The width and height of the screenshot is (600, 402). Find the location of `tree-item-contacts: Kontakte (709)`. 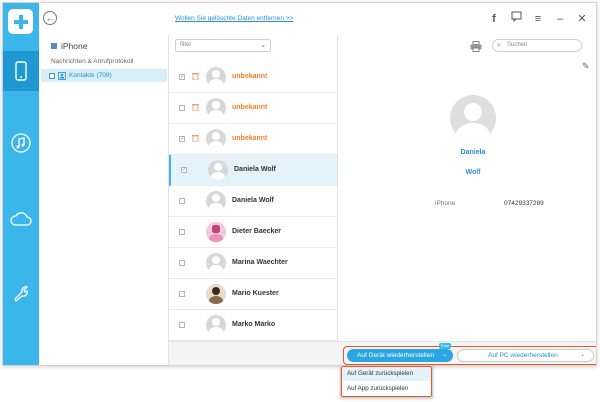

tree-item-contacts: Kontakte (709) is located at coordinates (104, 75).